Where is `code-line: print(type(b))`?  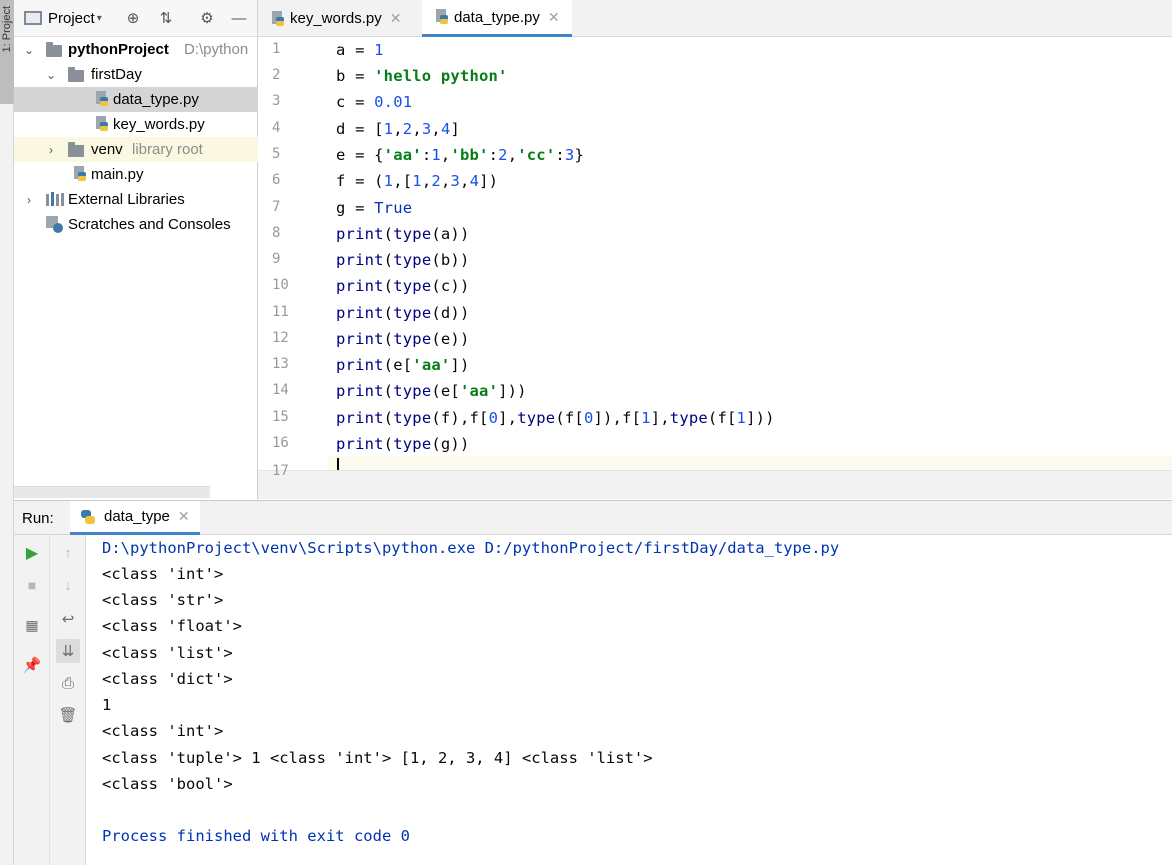 code-line: print(type(b)) is located at coordinates (403, 260).